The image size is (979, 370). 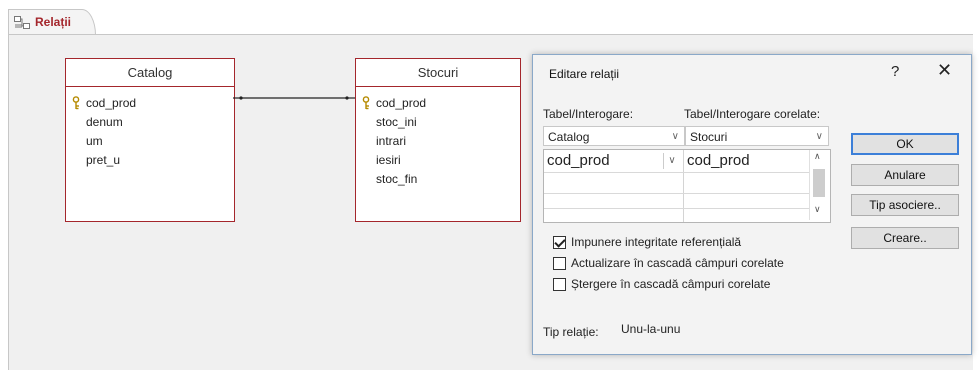 What do you see at coordinates (396, 179) in the screenshot?
I see `field-stoc-fin: stoc_fin` at bounding box center [396, 179].